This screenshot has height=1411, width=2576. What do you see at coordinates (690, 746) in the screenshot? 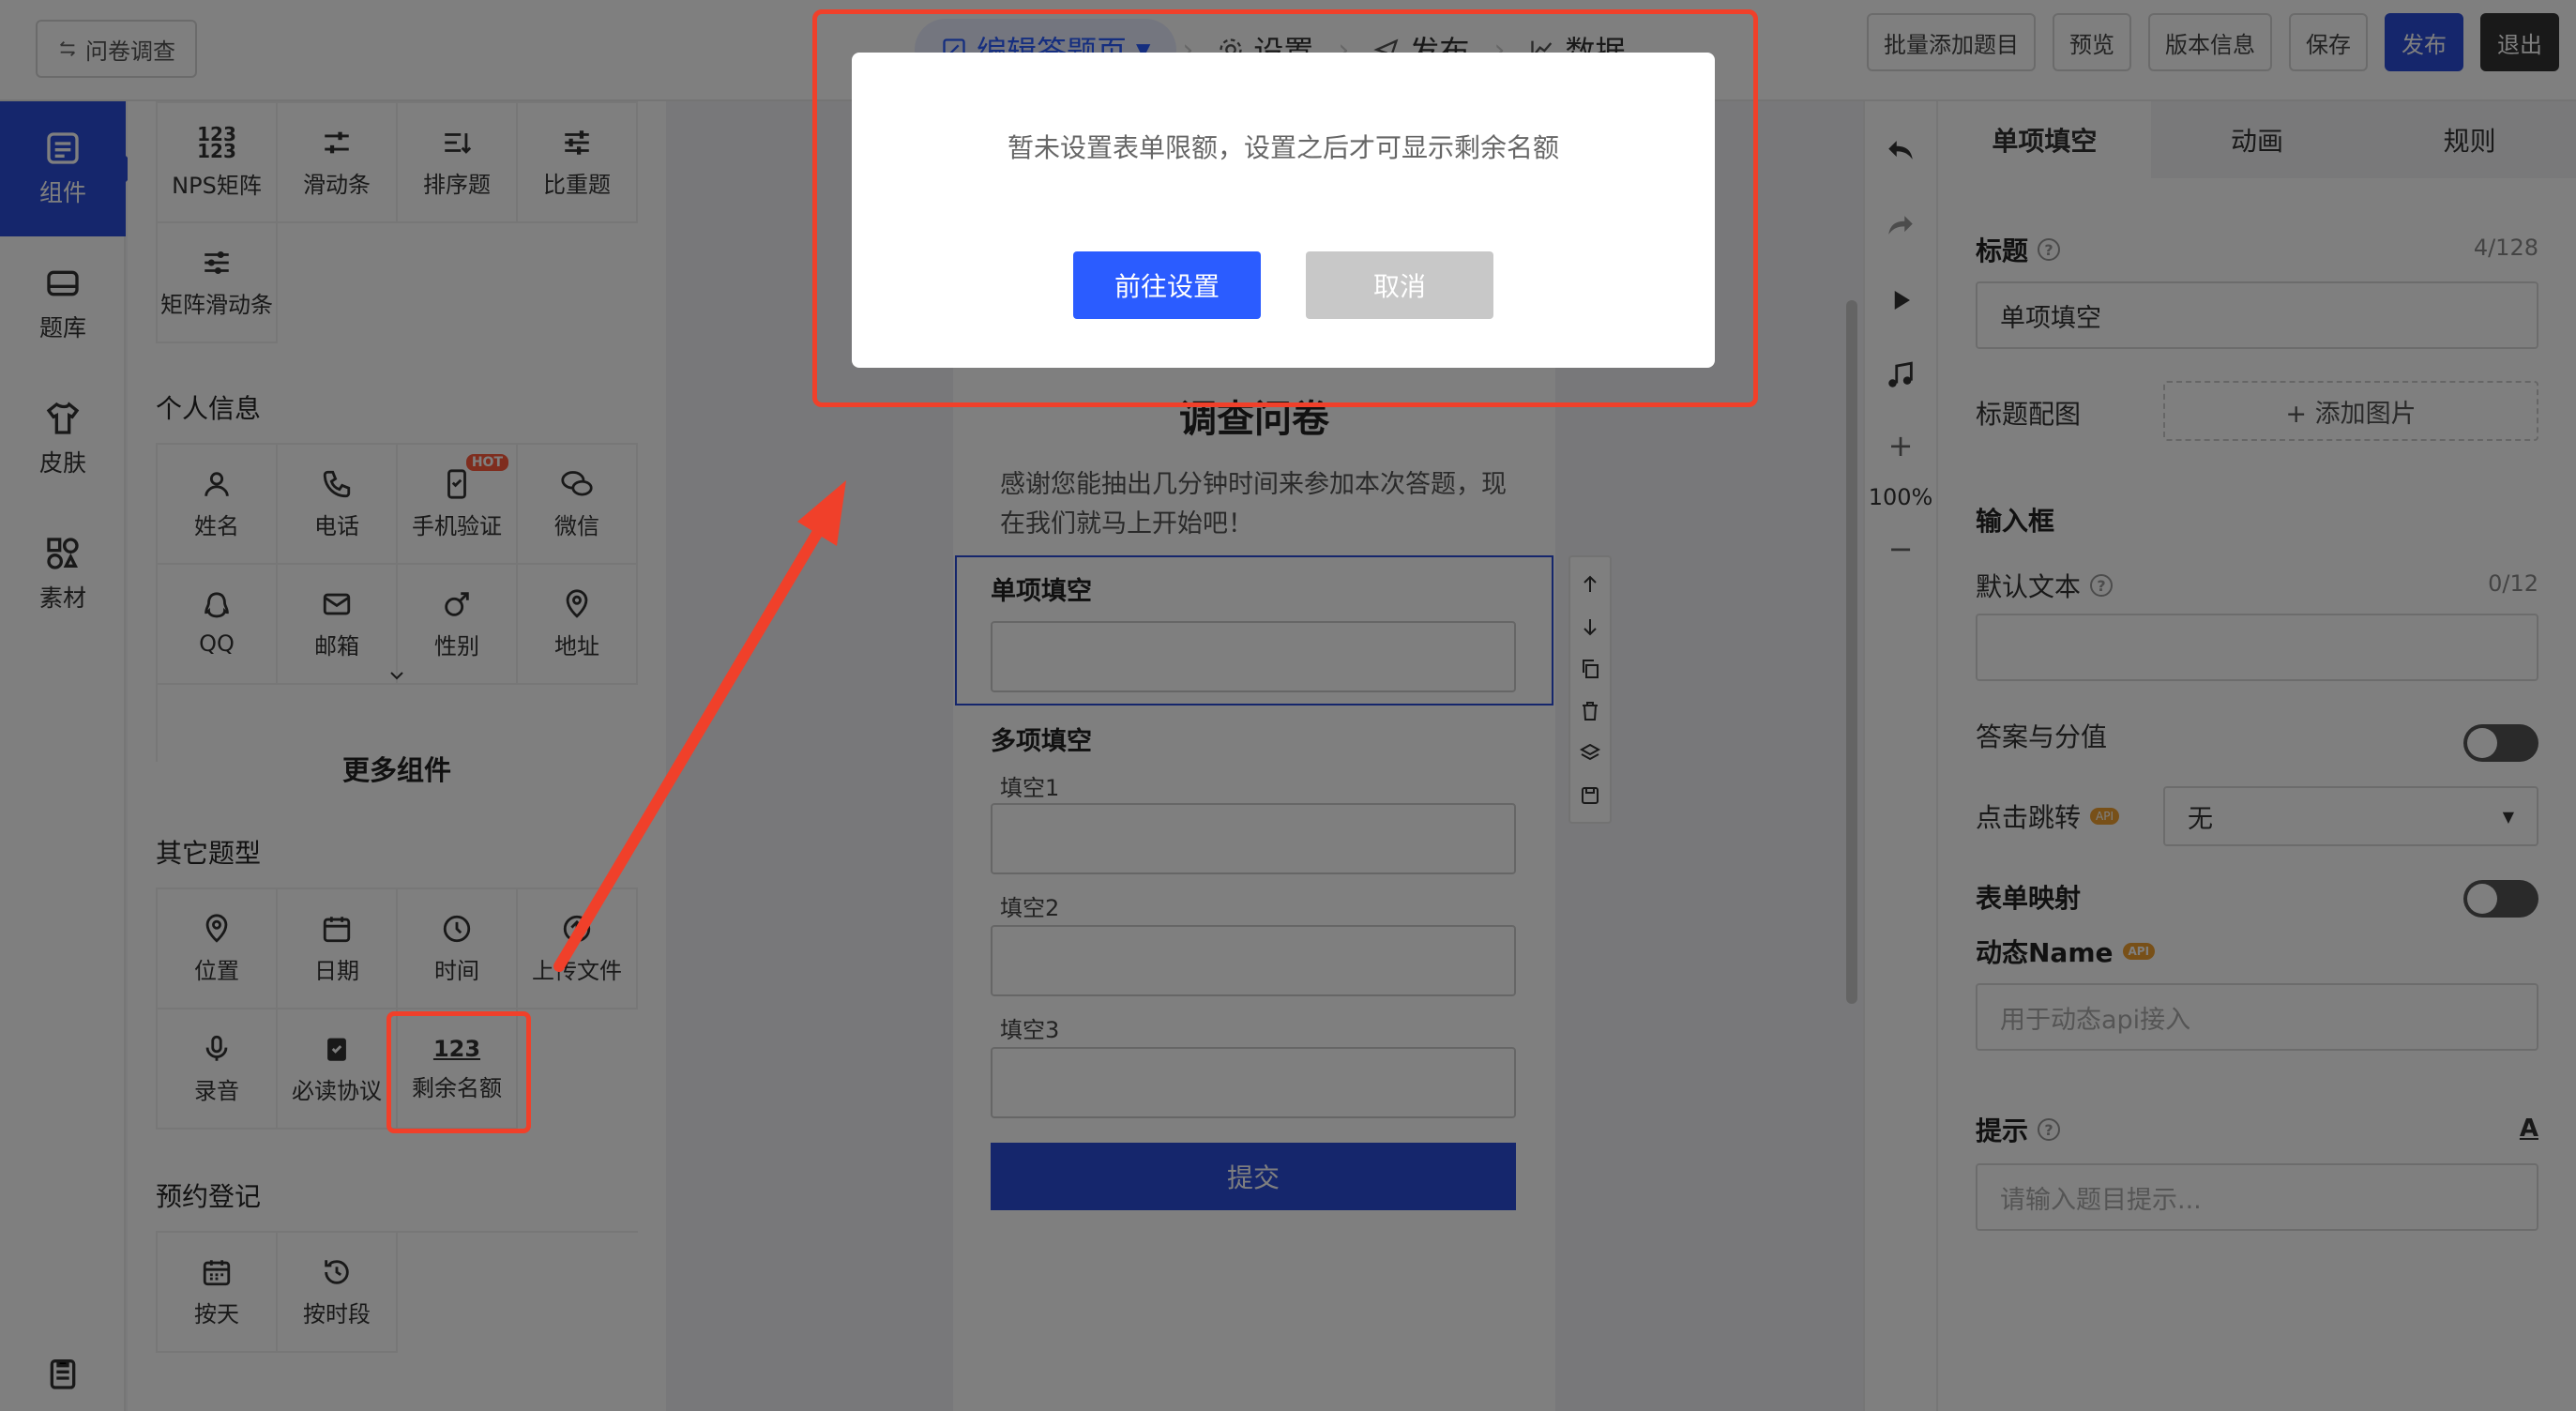
I see `arrow-shaft` at bounding box center [690, 746].